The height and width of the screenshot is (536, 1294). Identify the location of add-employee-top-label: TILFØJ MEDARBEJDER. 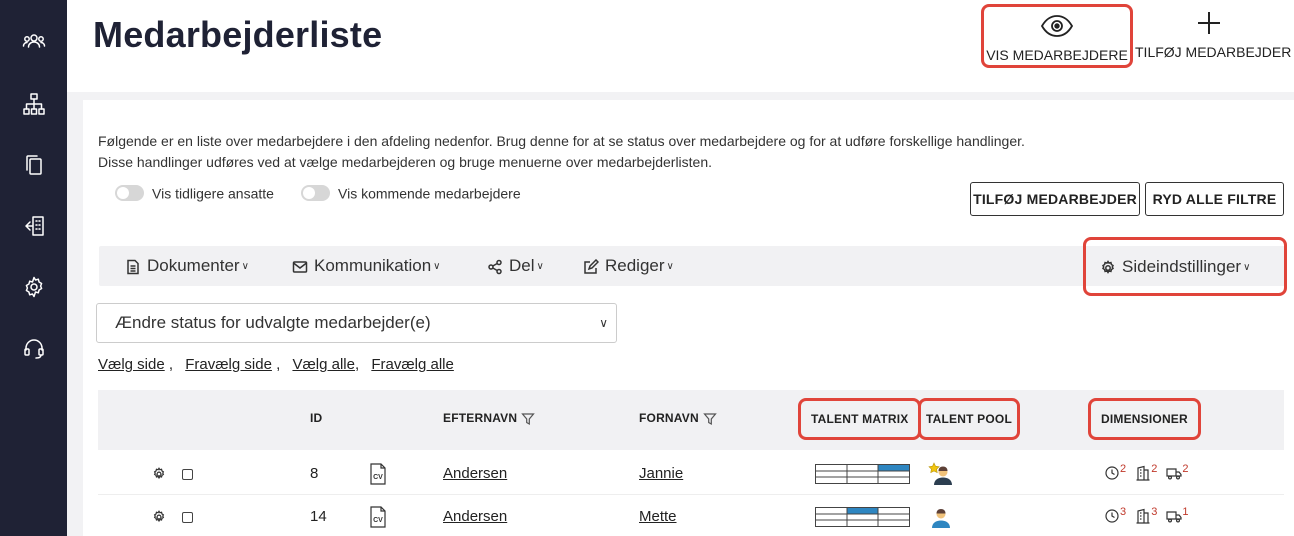
(1213, 52).